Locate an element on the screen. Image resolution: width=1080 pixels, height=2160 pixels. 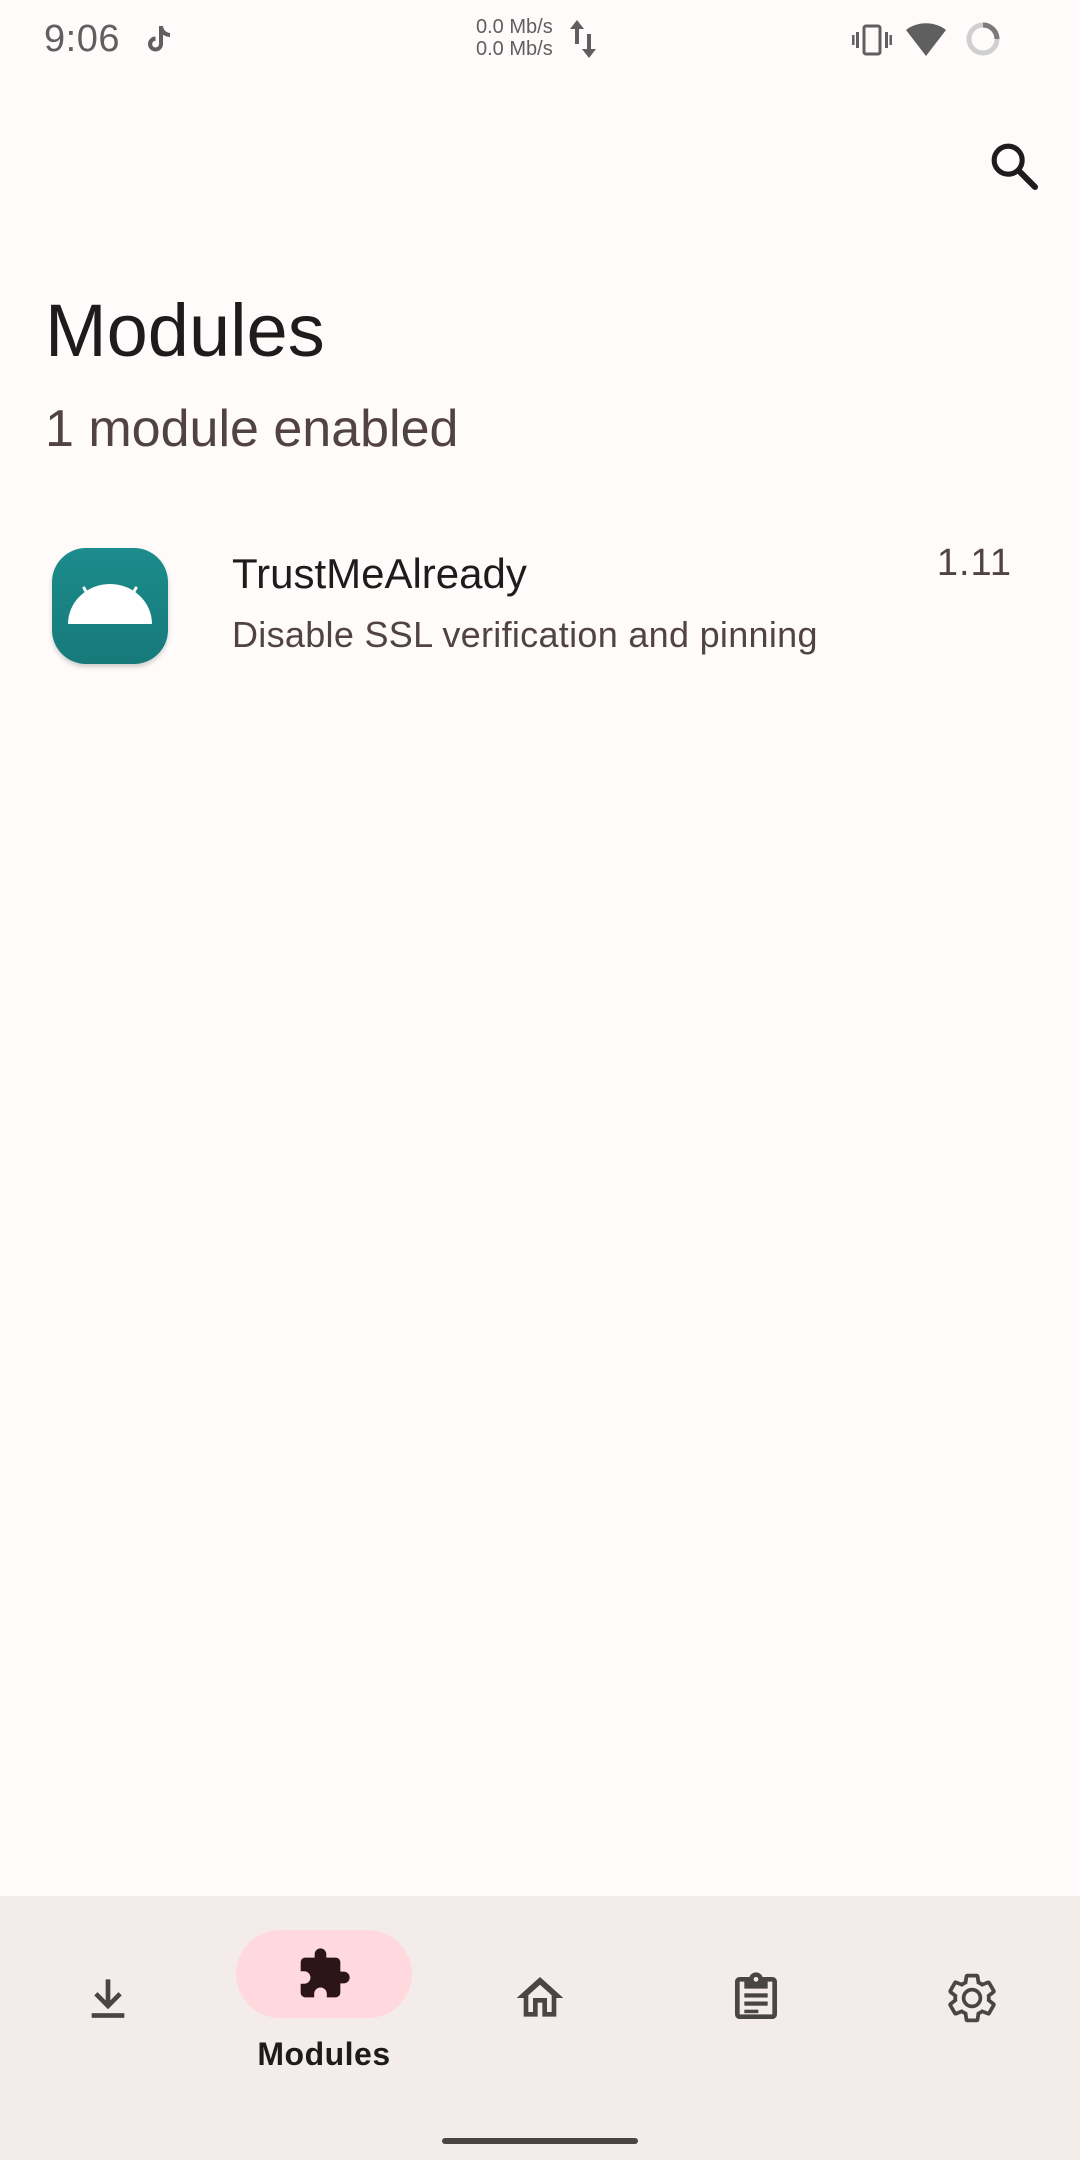
status-time: 9:06 is located at coordinates (82, 39).